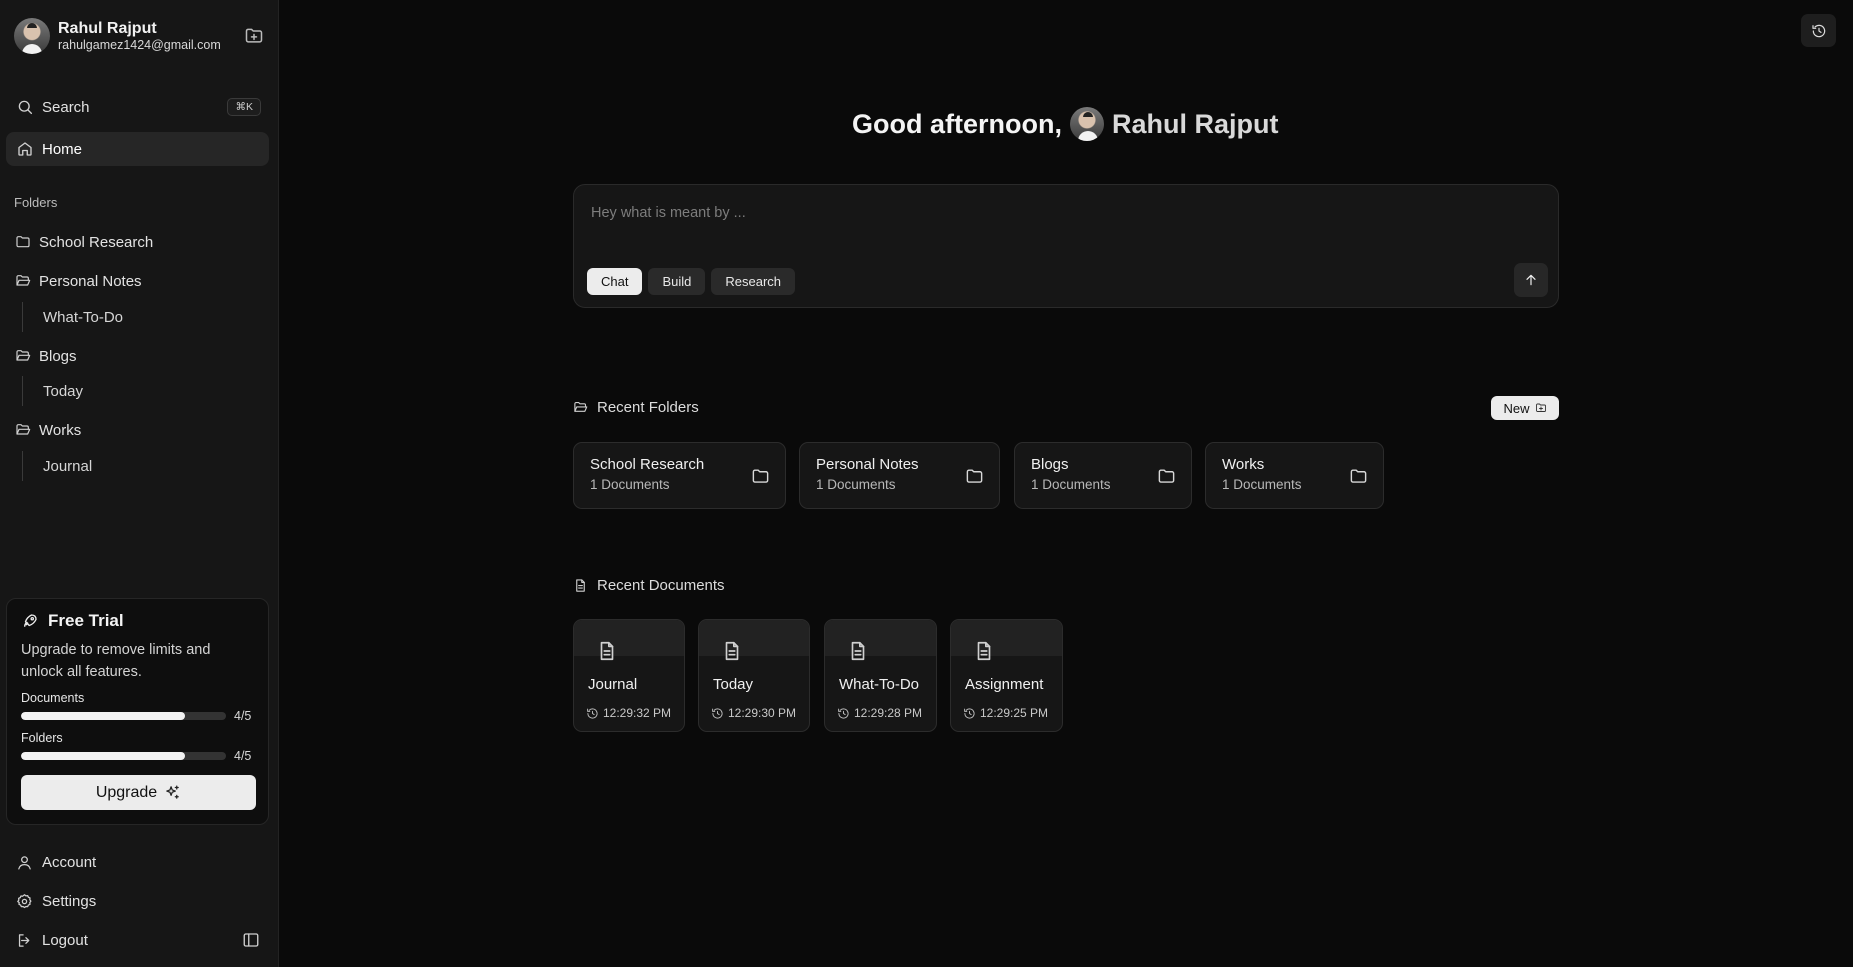 The height and width of the screenshot is (967, 1853). Describe the element at coordinates (68, 466) in the screenshot. I see `doc-label: Journal` at that location.